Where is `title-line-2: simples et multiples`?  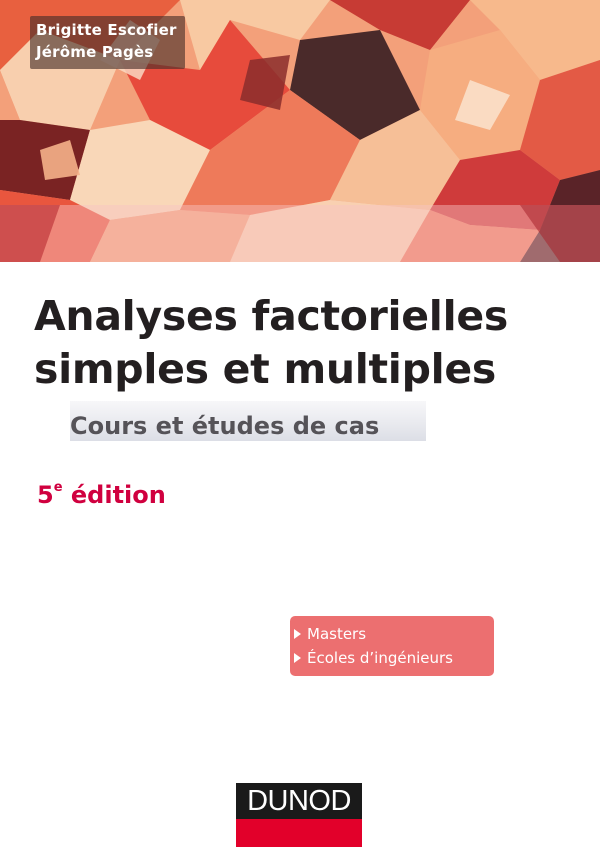 title-line-2: simples et multiples is located at coordinates (265, 369).